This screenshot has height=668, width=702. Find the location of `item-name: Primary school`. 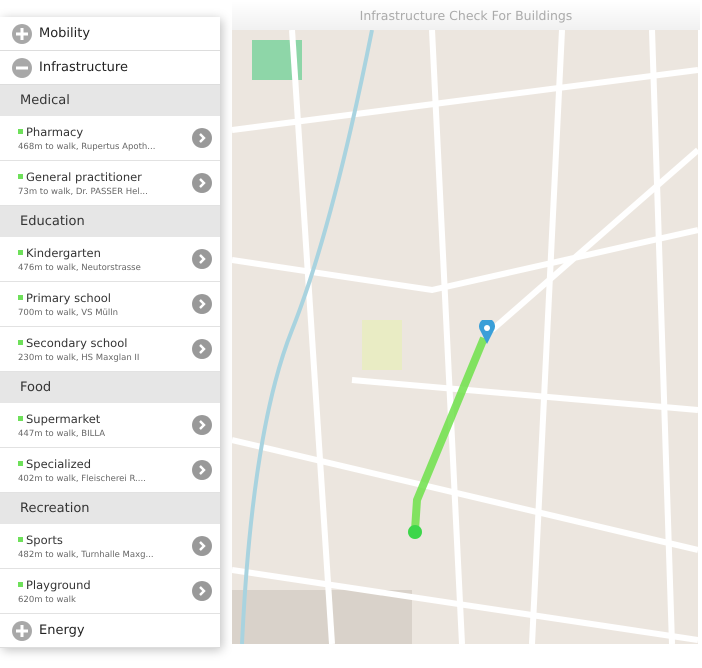

item-name: Primary school is located at coordinates (68, 297).